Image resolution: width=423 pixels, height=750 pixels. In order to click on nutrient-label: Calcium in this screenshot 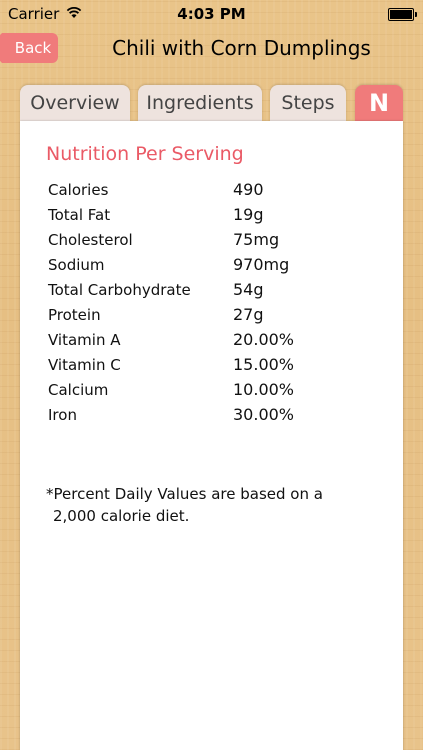, I will do `click(78, 389)`.